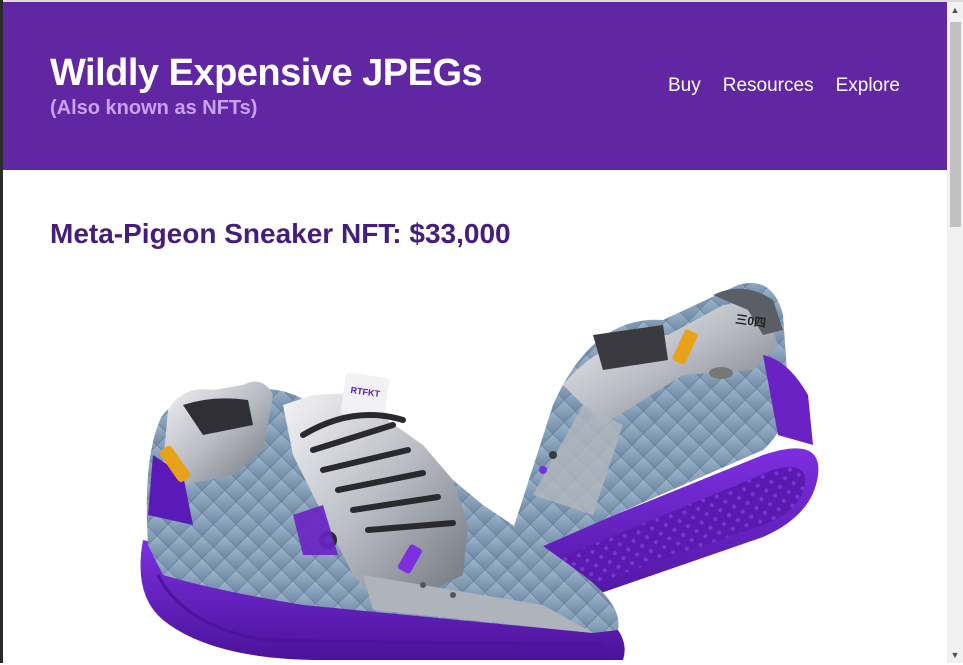  I want to click on nav-link-buy: Buy, so click(684, 86).